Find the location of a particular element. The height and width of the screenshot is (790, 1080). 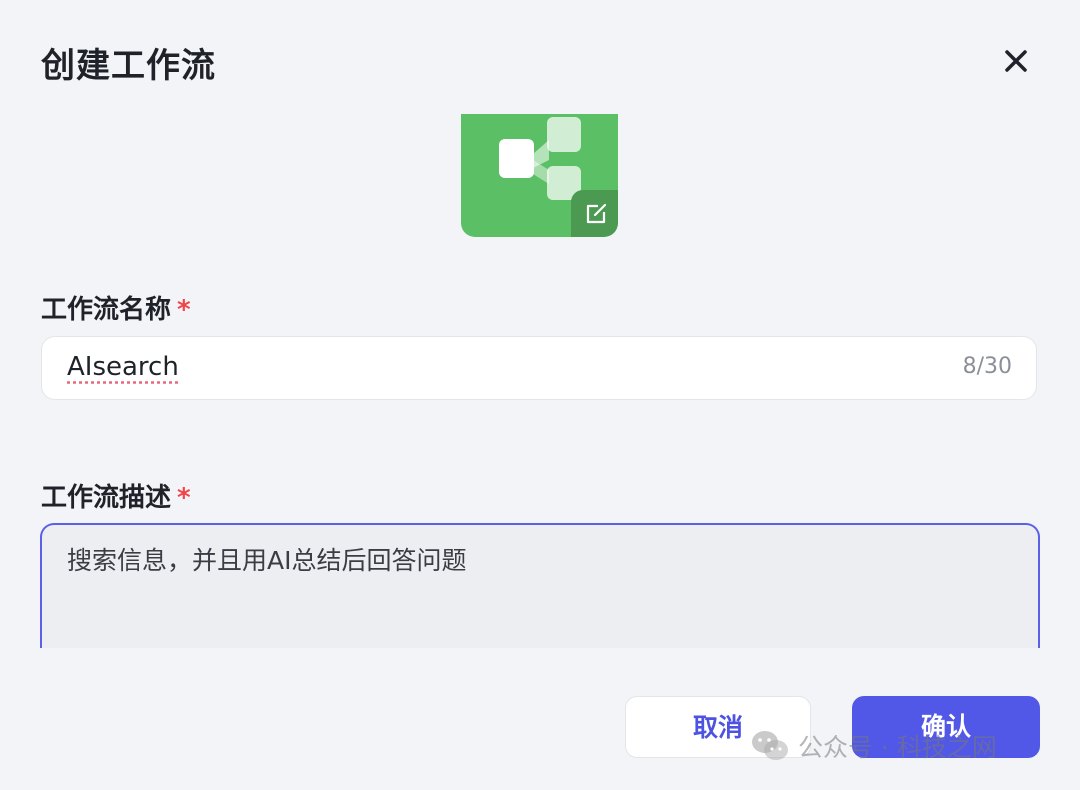

name-field-label: 工作流名称 * is located at coordinates (116, 307).